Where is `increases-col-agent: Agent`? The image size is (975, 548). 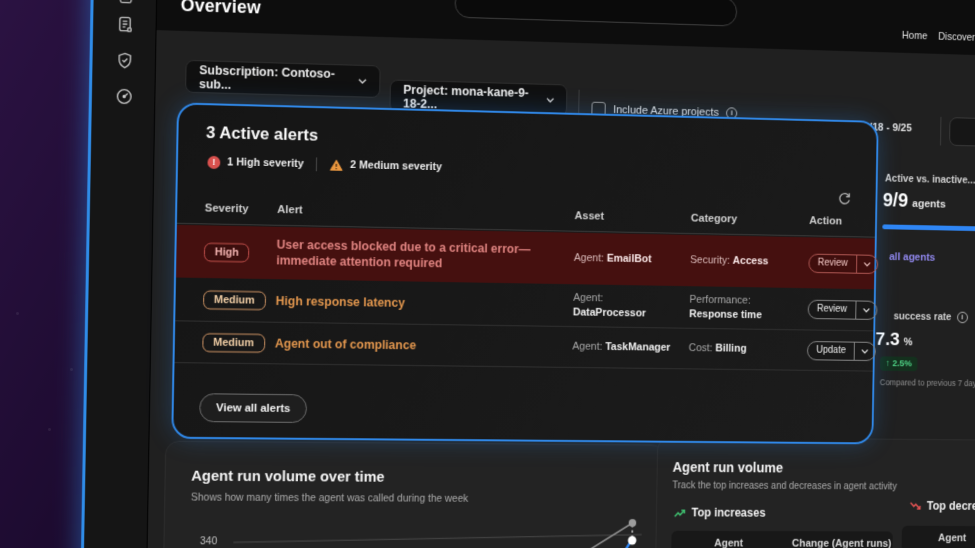 increases-col-agent: Agent is located at coordinates (729, 542).